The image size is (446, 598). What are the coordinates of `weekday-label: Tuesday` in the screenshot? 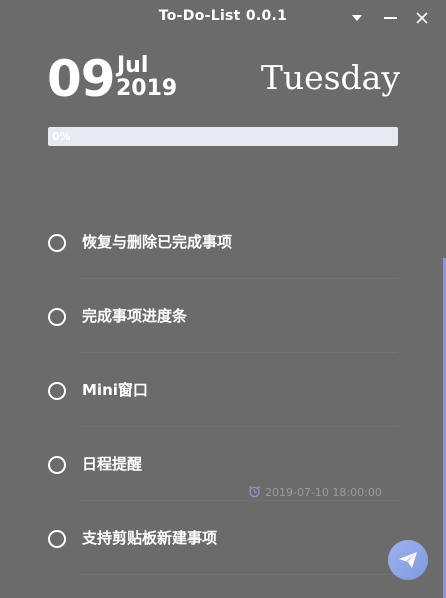 It's located at (330, 77).